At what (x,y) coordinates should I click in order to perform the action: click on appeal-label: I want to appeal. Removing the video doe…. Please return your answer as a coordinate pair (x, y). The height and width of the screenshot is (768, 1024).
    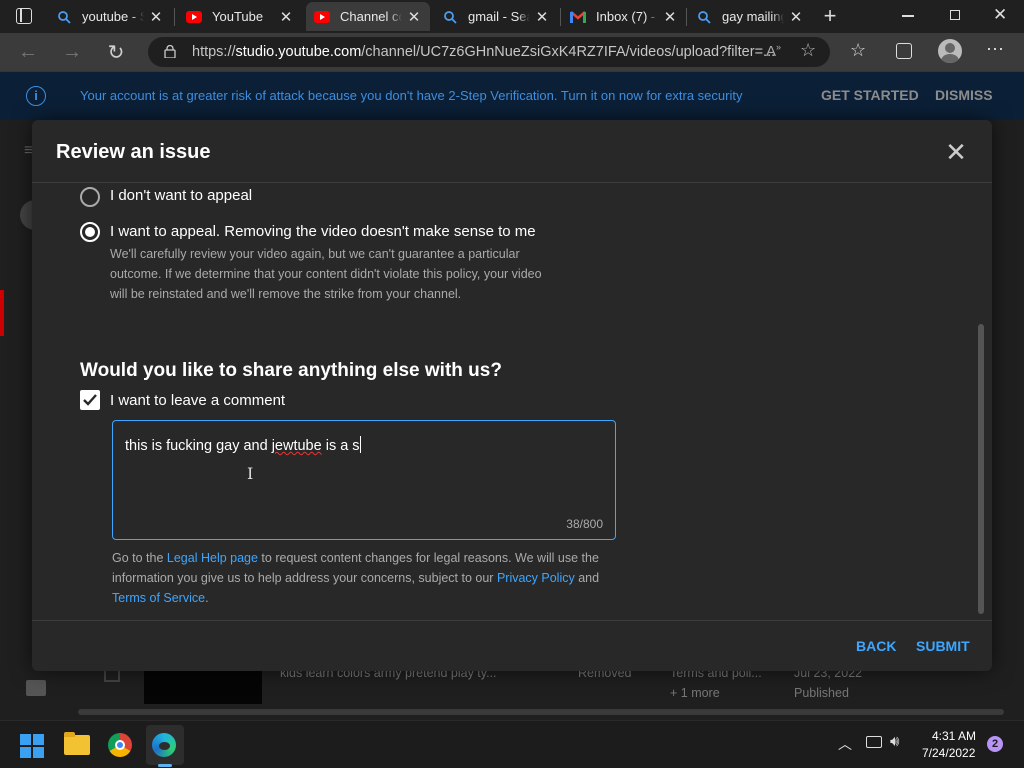
    Looking at the image, I should click on (323, 231).